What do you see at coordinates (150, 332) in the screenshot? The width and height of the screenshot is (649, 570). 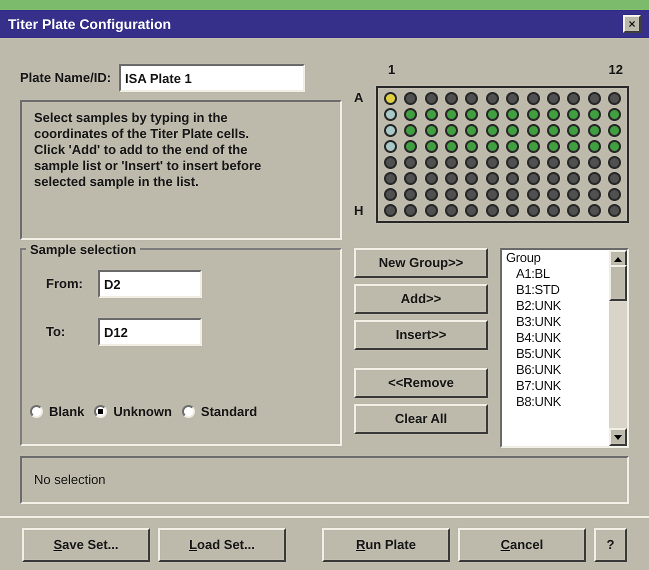 I see `to-field: D12` at bounding box center [150, 332].